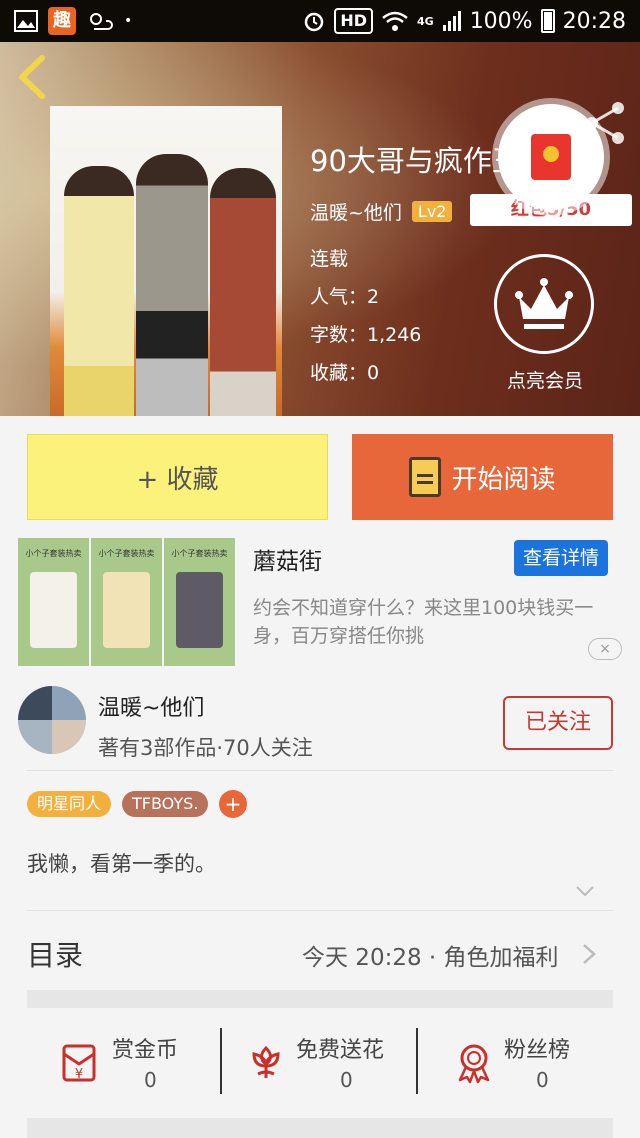 The width and height of the screenshot is (640, 1138). Describe the element at coordinates (205, 748) in the screenshot. I see `author-card-info: 著有3部作品·70人关注` at that location.